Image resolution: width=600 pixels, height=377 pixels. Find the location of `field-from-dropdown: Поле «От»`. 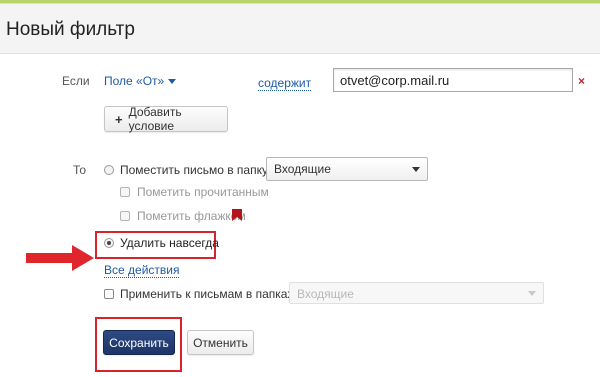

field-from-dropdown: Поле «От» is located at coordinates (140, 81).